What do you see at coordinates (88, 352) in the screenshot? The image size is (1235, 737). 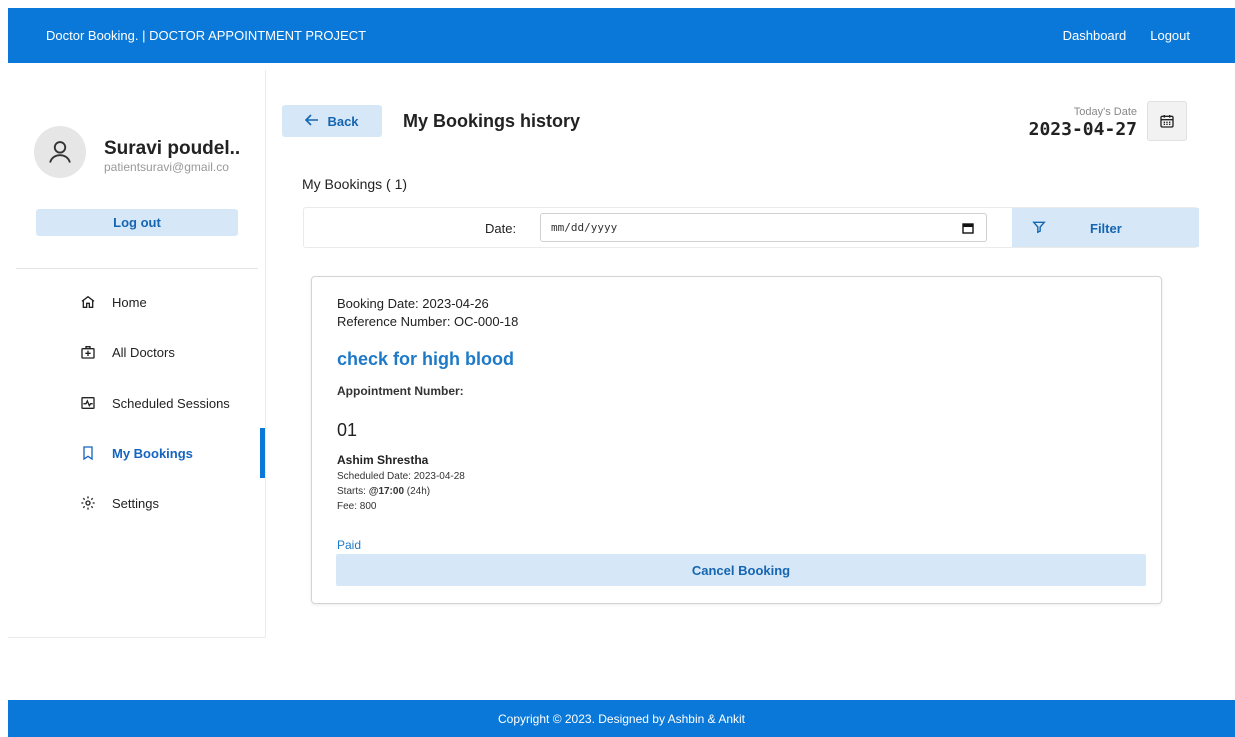 I see `medical-kit-icon` at bounding box center [88, 352].